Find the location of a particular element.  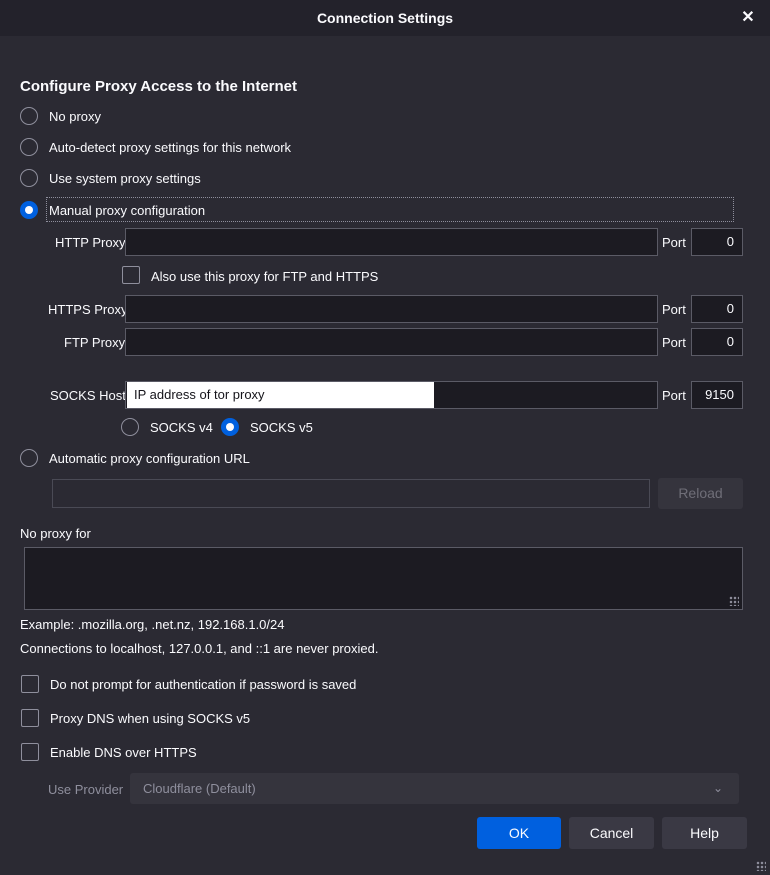

resize-grip-icon is located at coordinates (734, 601).